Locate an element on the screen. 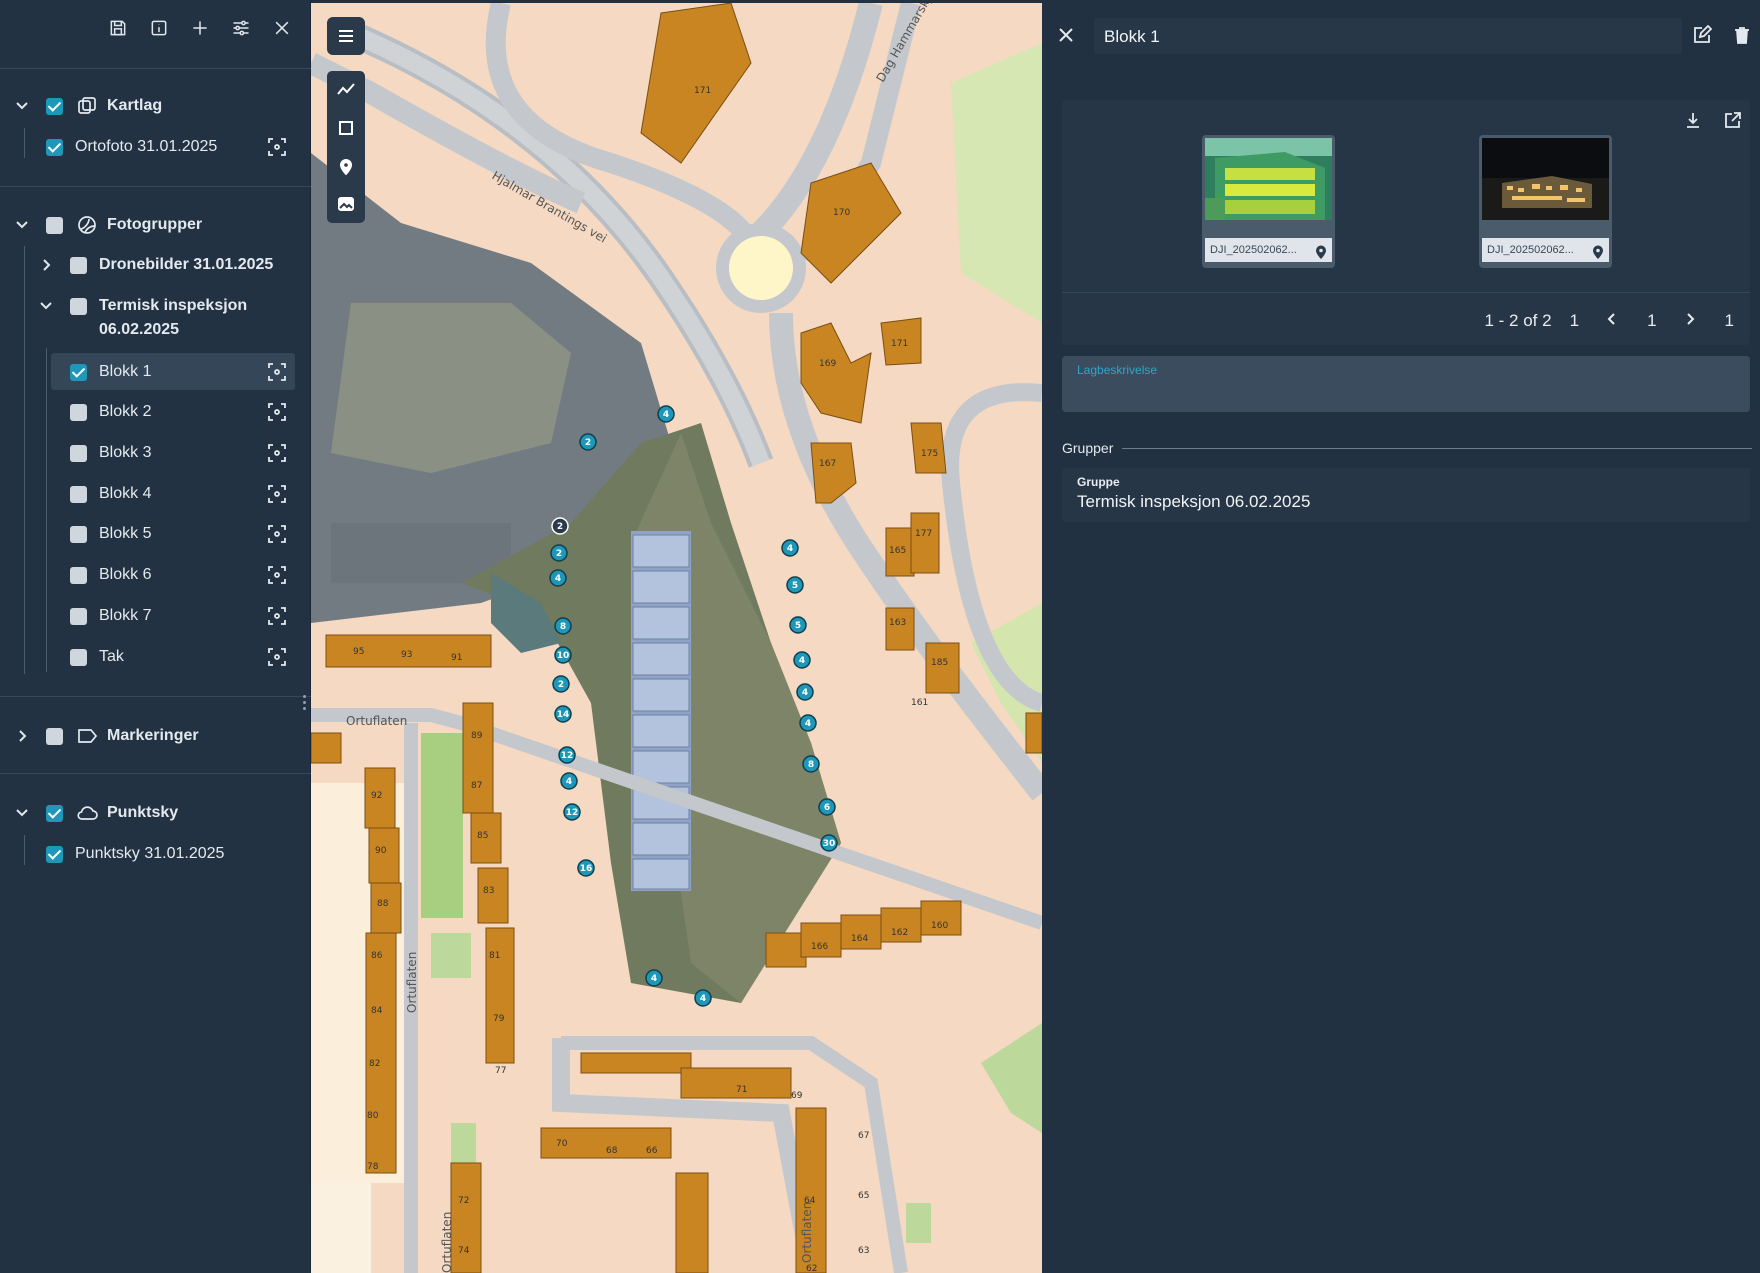 Image resolution: width=1760 pixels, height=1273 pixels. layer-punktsky-item: Punktsky 31.01.2025 is located at coordinates (155, 854).